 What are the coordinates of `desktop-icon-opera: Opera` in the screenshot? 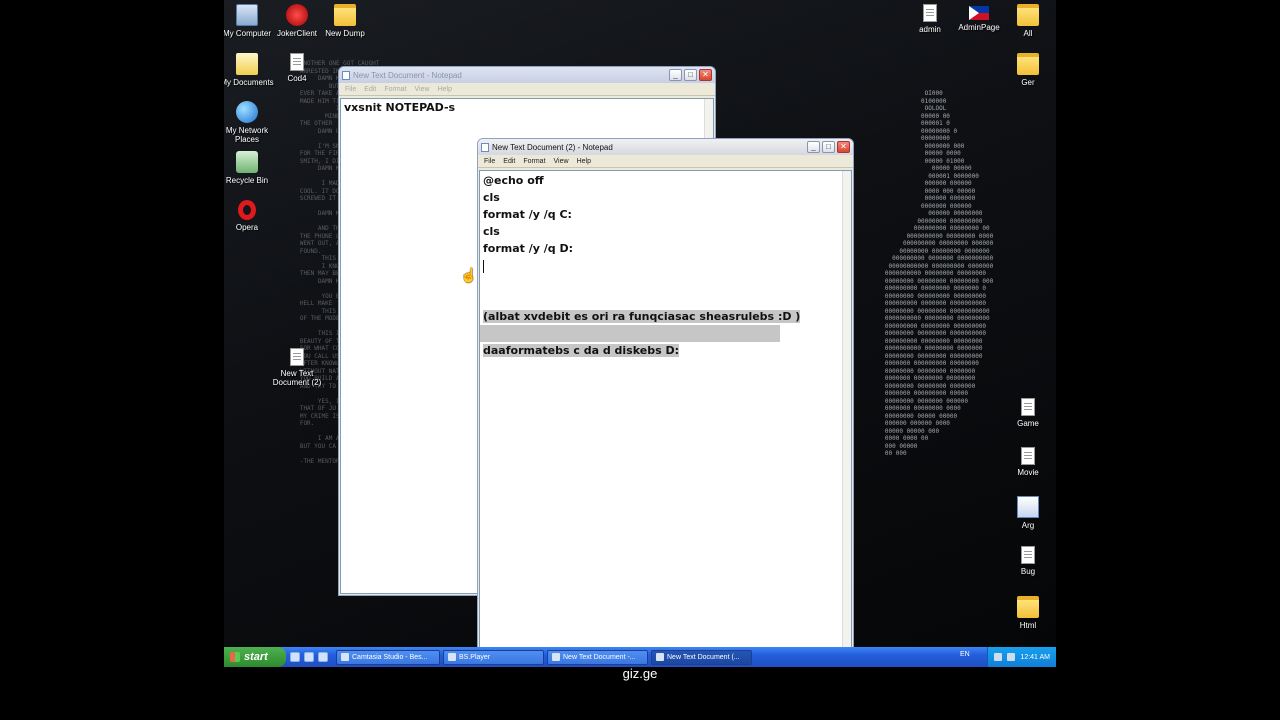 It's located at (250, 216).